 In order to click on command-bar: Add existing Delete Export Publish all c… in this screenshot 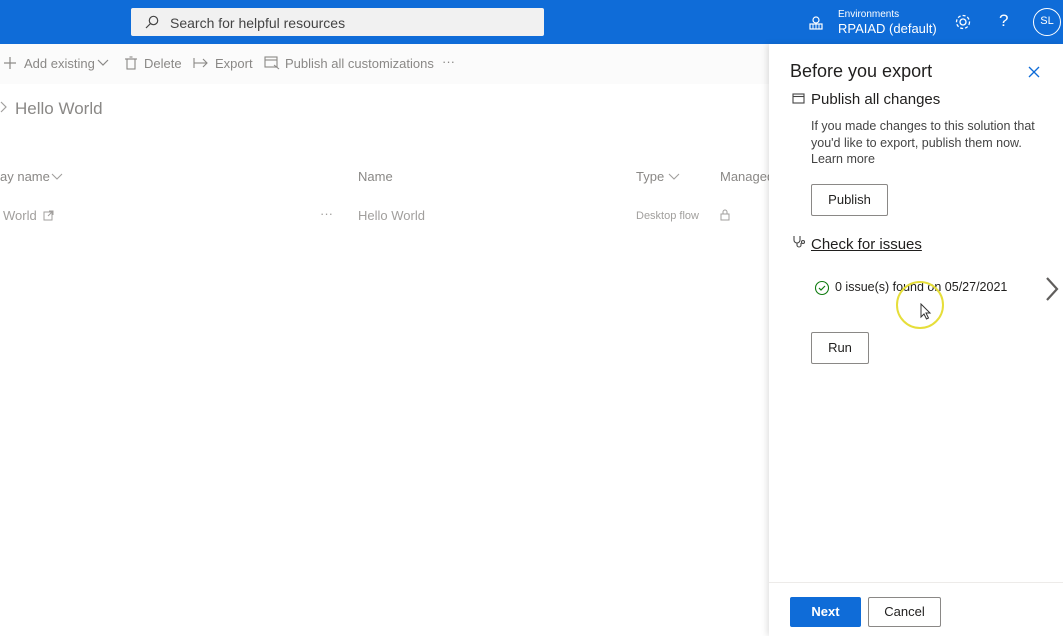, I will do `click(384, 64)`.